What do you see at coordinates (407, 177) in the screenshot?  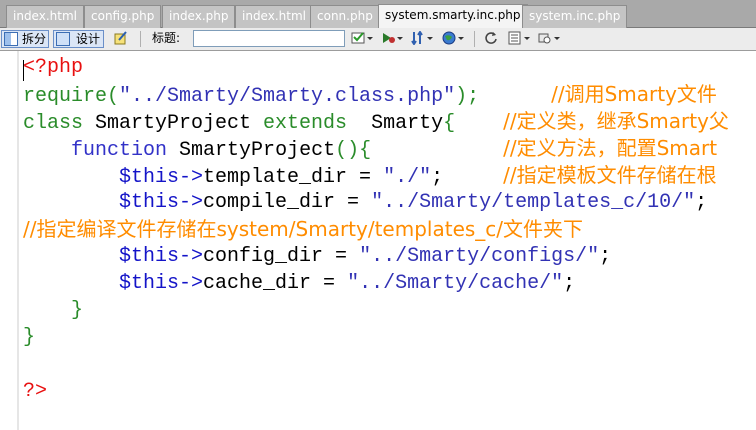 I see `code-token-string: "./"` at bounding box center [407, 177].